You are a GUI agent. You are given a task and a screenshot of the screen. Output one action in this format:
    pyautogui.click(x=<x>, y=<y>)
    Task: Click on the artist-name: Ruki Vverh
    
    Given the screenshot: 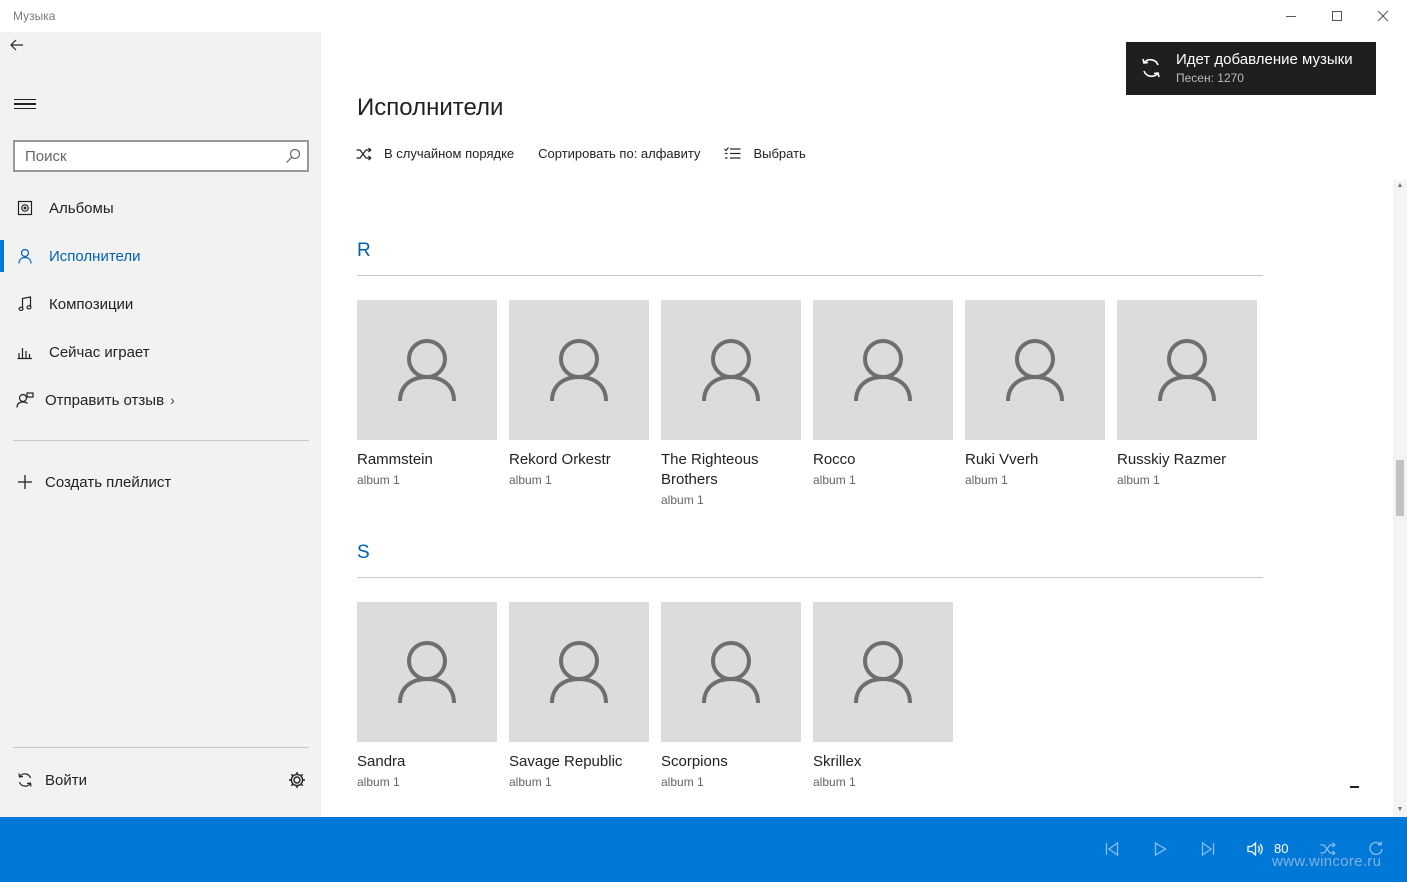 What is the action you would take?
    pyautogui.click(x=1002, y=459)
    